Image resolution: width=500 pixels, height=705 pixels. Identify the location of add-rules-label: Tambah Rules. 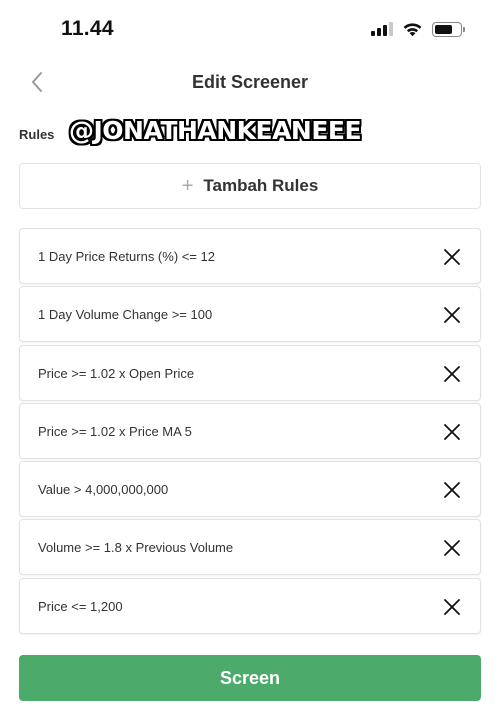
(261, 185).